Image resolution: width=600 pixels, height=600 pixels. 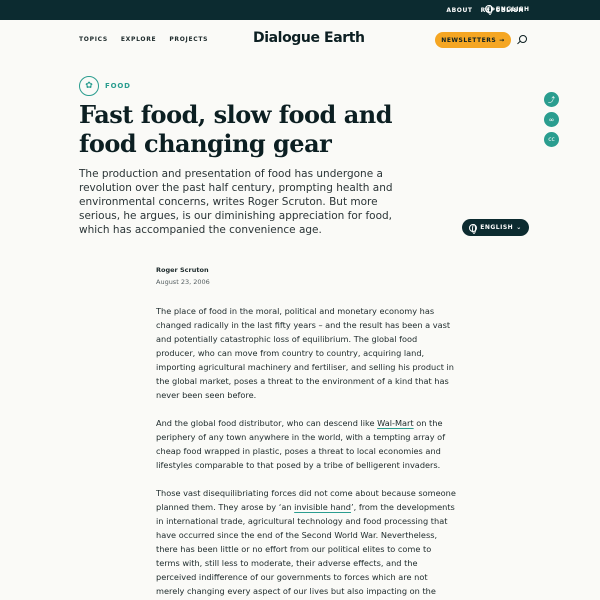 I want to click on topic-tag: ✿ FOOD, so click(x=105, y=86).